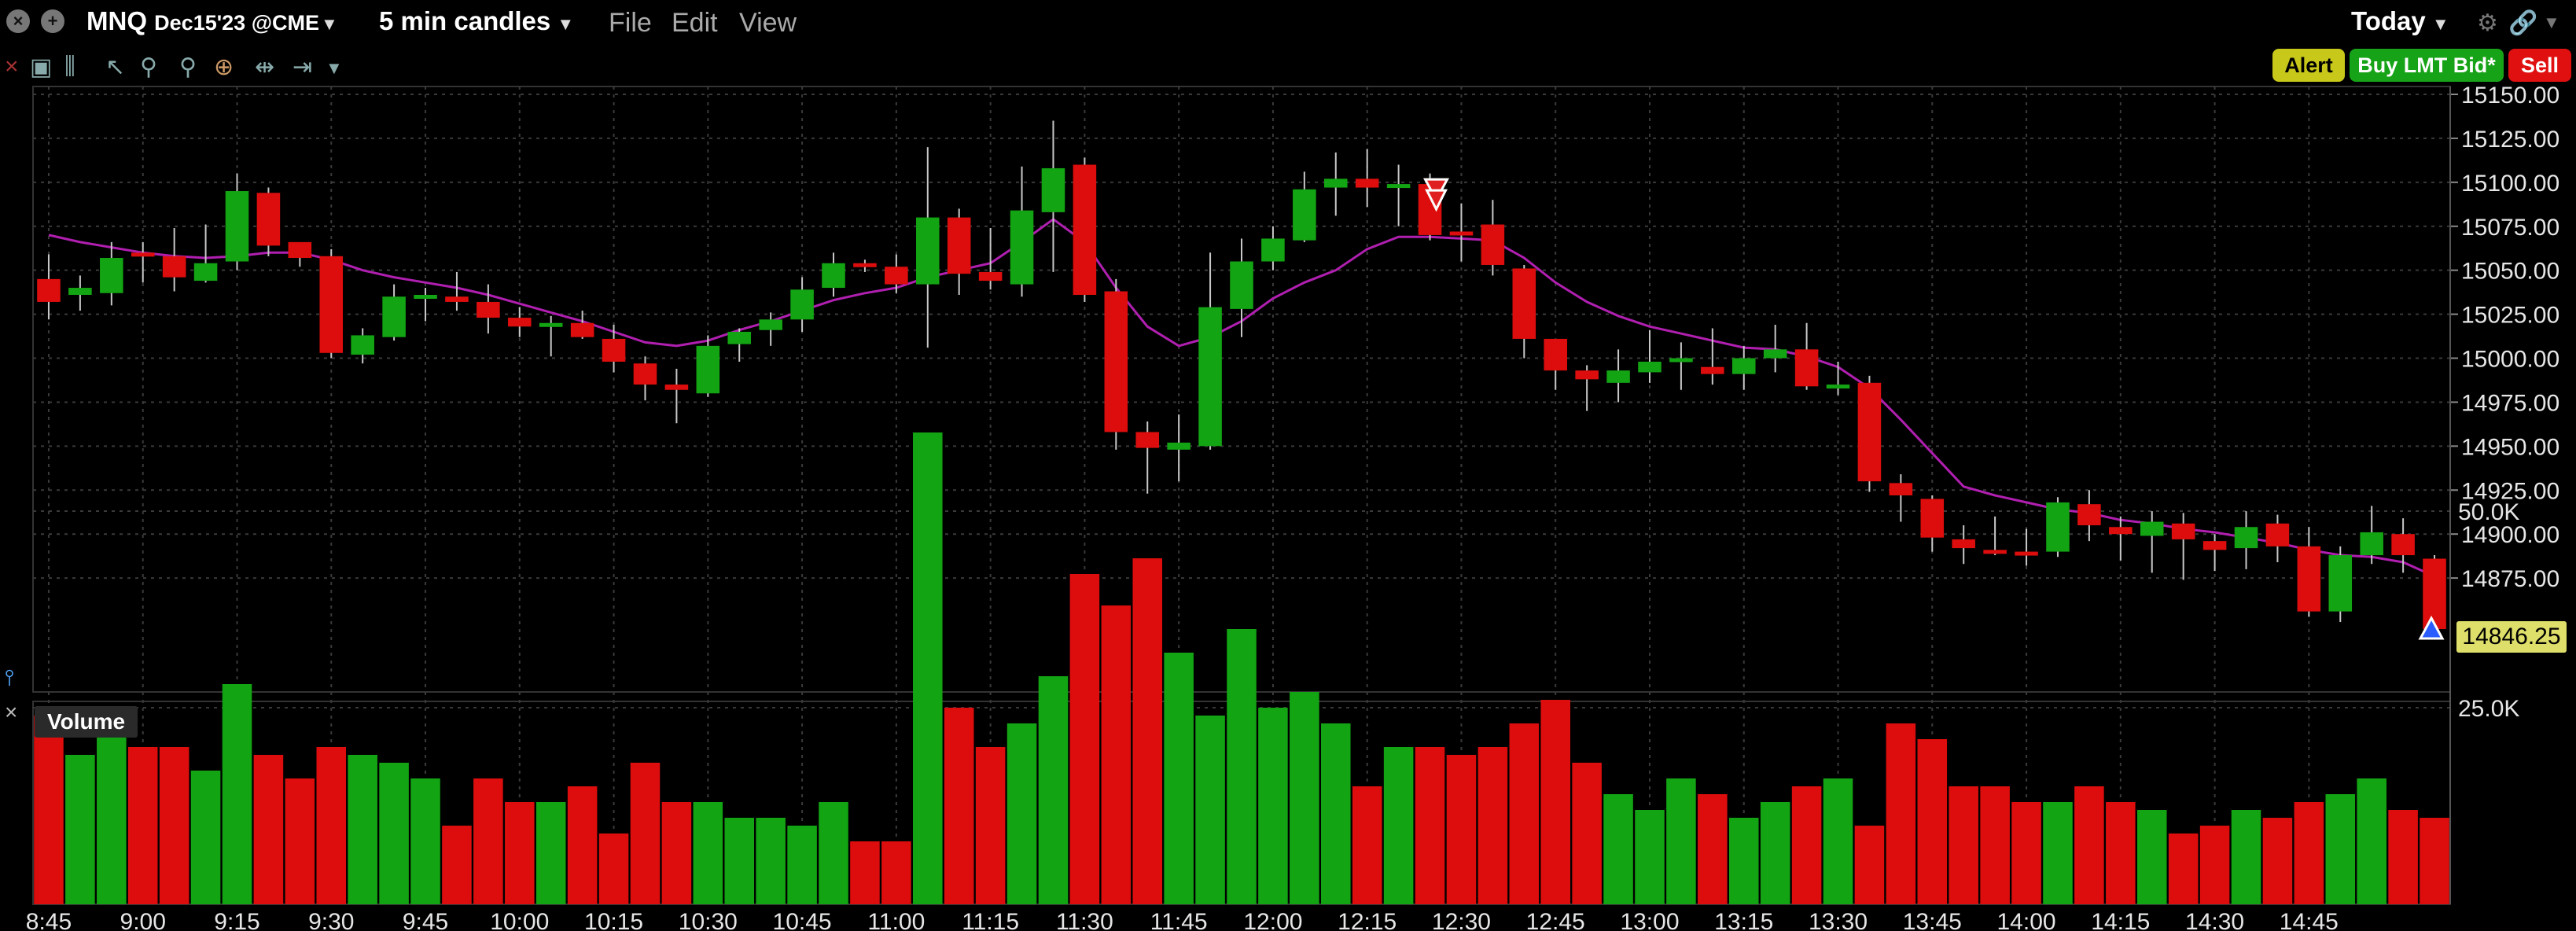  What do you see at coordinates (1555, 920) in the screenshot?
I see `time-tick-label: 12:45` at bounding box center [1555, 920].